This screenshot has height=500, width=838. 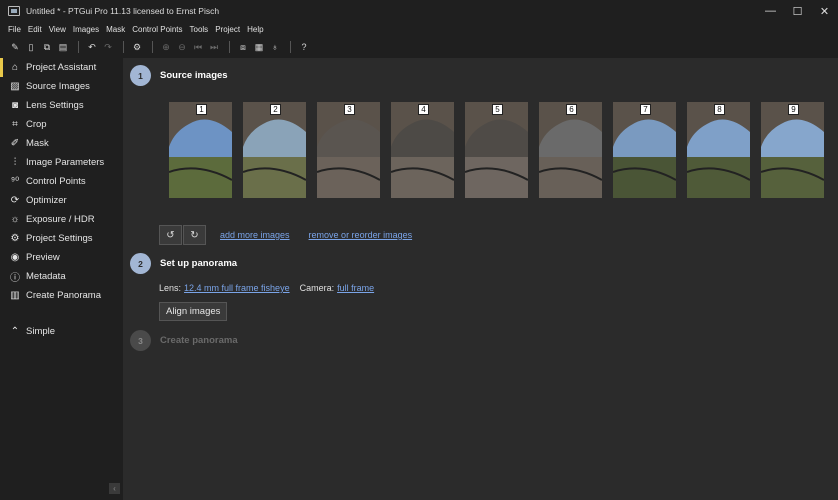 I want to click on source-image-thumbnail: 2, so click(x=274, y=150).